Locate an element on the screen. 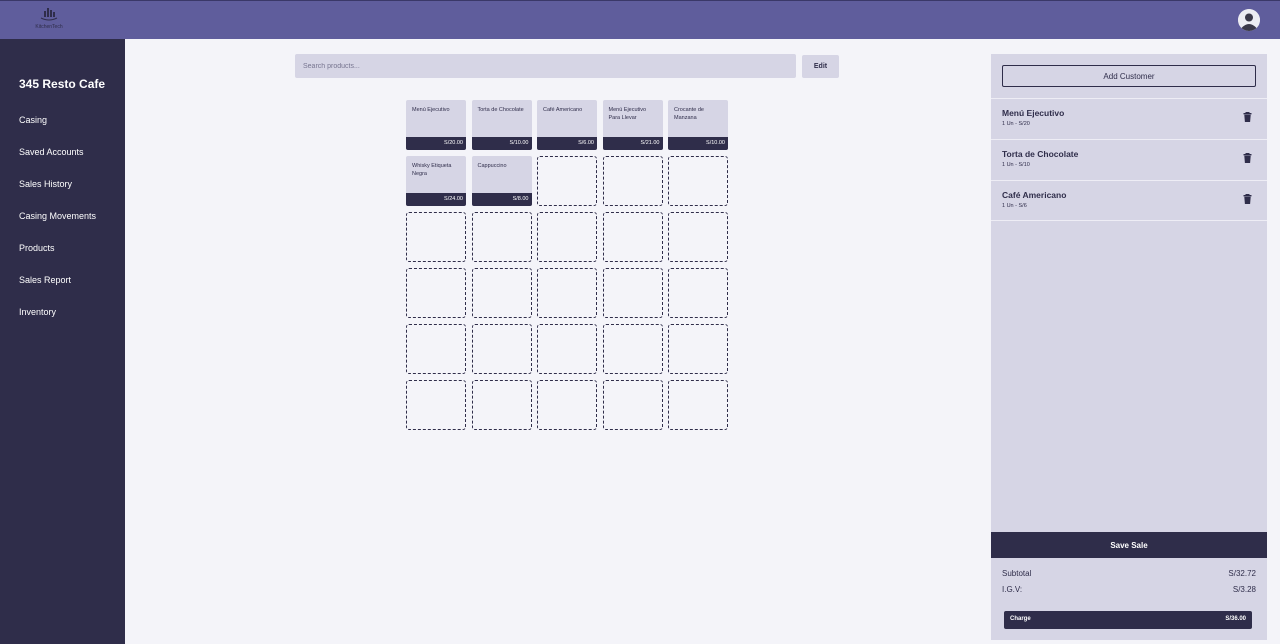  igv-value: S/3.28 is located at coordinates (1244, 589).